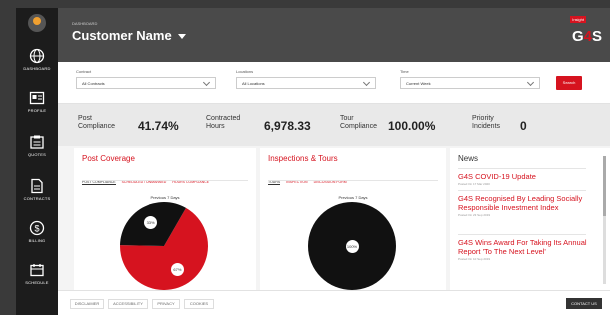 This screenshot has width=610, height=315. Describe the element at coordinates (37, 65) in the screenshot. I see `sidebar-item-dashboard: Dashboard` at that location.